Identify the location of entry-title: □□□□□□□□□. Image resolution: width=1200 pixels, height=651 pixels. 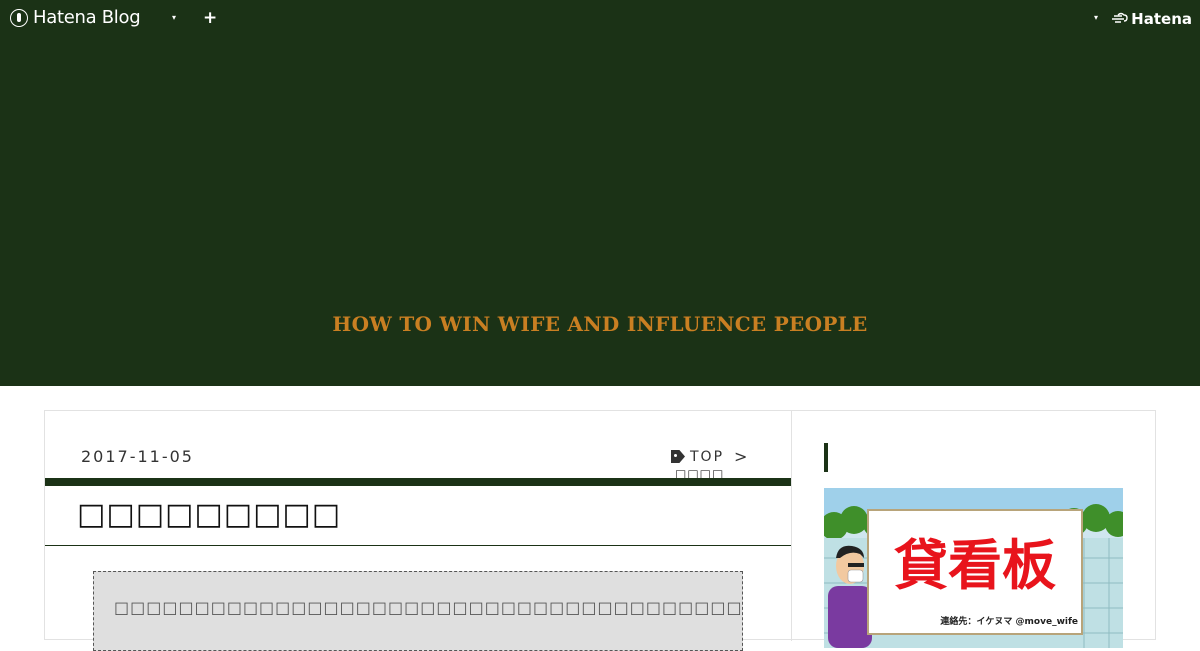
(209, 514).